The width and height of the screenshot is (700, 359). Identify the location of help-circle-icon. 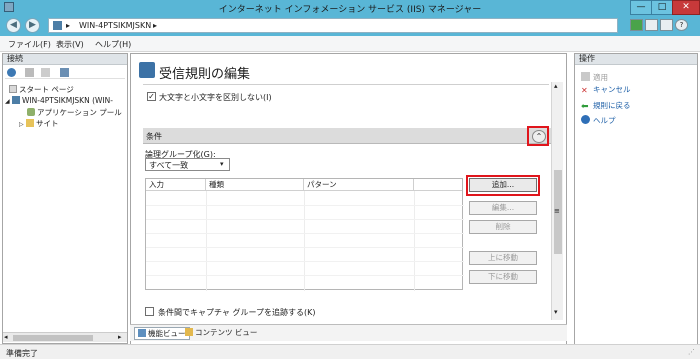
(585, 119).